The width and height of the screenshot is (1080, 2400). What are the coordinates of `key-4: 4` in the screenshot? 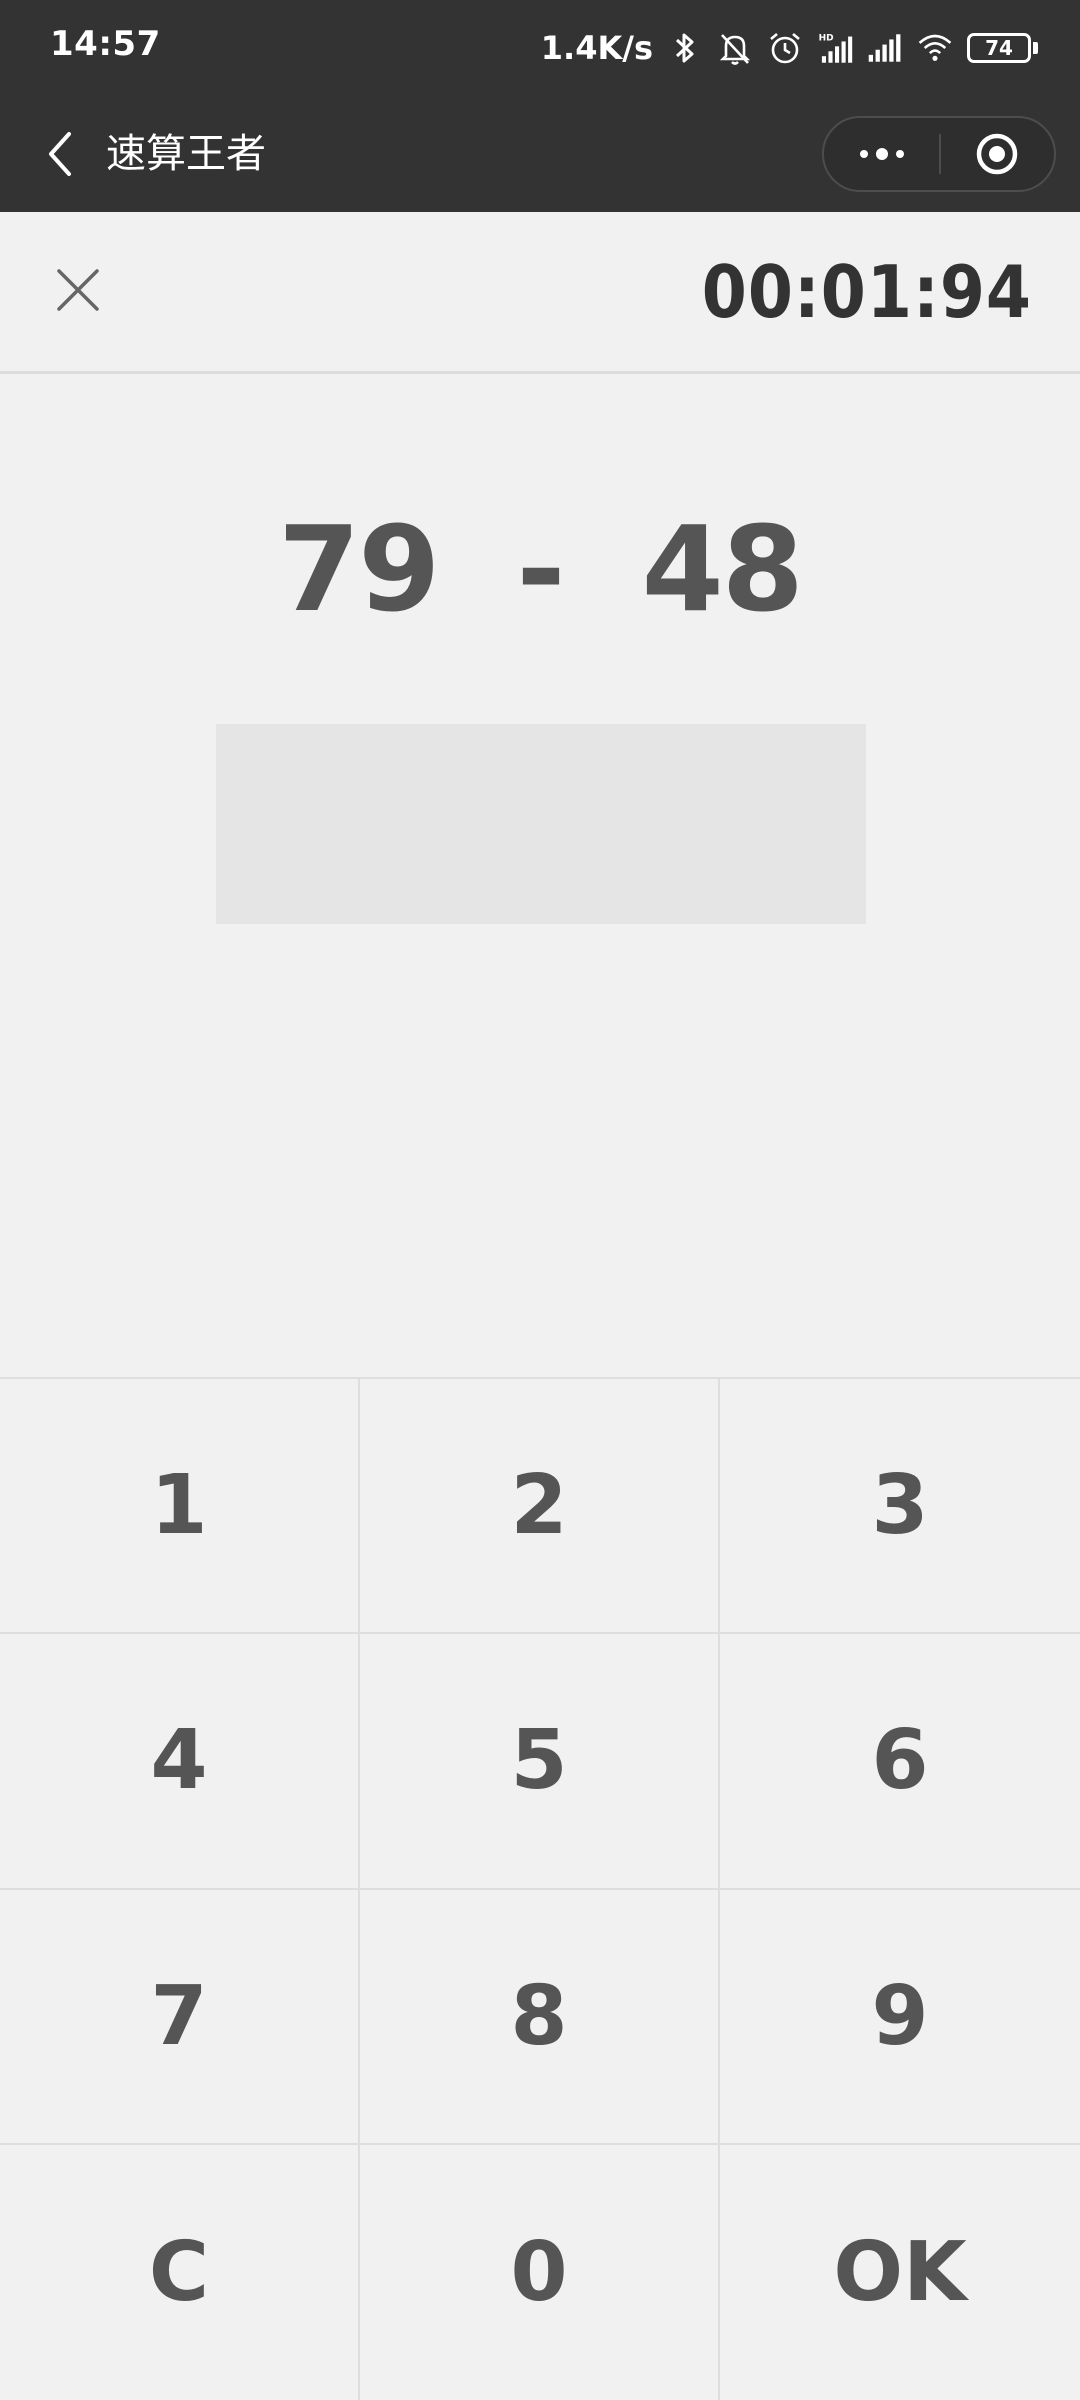 It's located at (180, 1762).